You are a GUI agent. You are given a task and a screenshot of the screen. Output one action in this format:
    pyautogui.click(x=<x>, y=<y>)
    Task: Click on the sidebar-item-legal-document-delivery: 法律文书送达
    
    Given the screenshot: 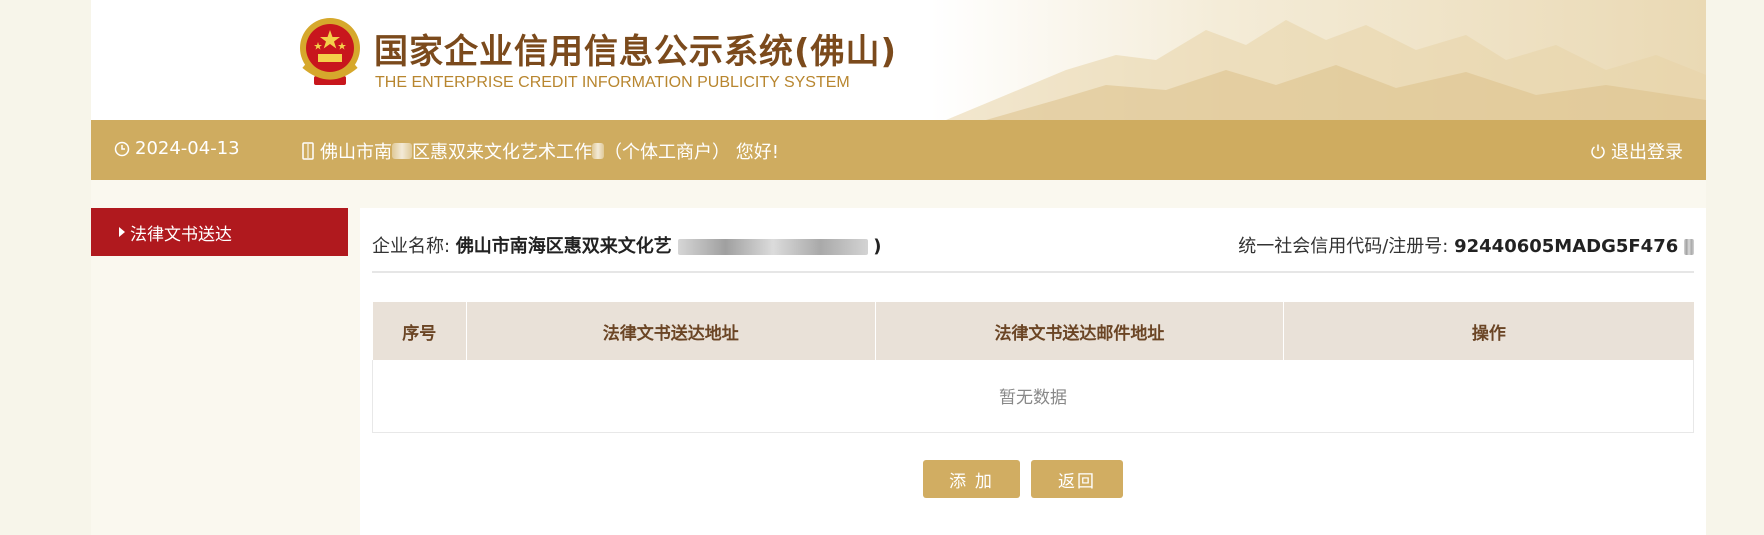 What is the action you would take?
    pyautogui.click(x=219, y=232)
    